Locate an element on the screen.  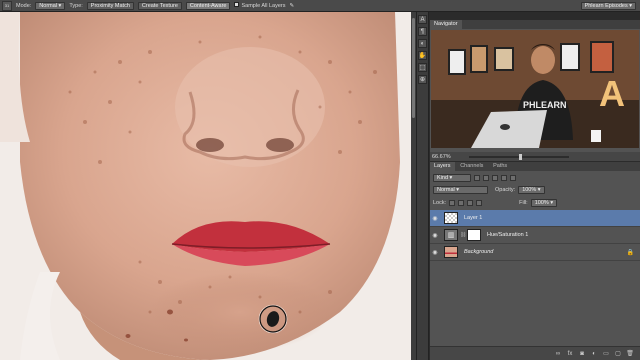
layers-panel-header: Layers Channels Paths is located at coordinates (535, 166).